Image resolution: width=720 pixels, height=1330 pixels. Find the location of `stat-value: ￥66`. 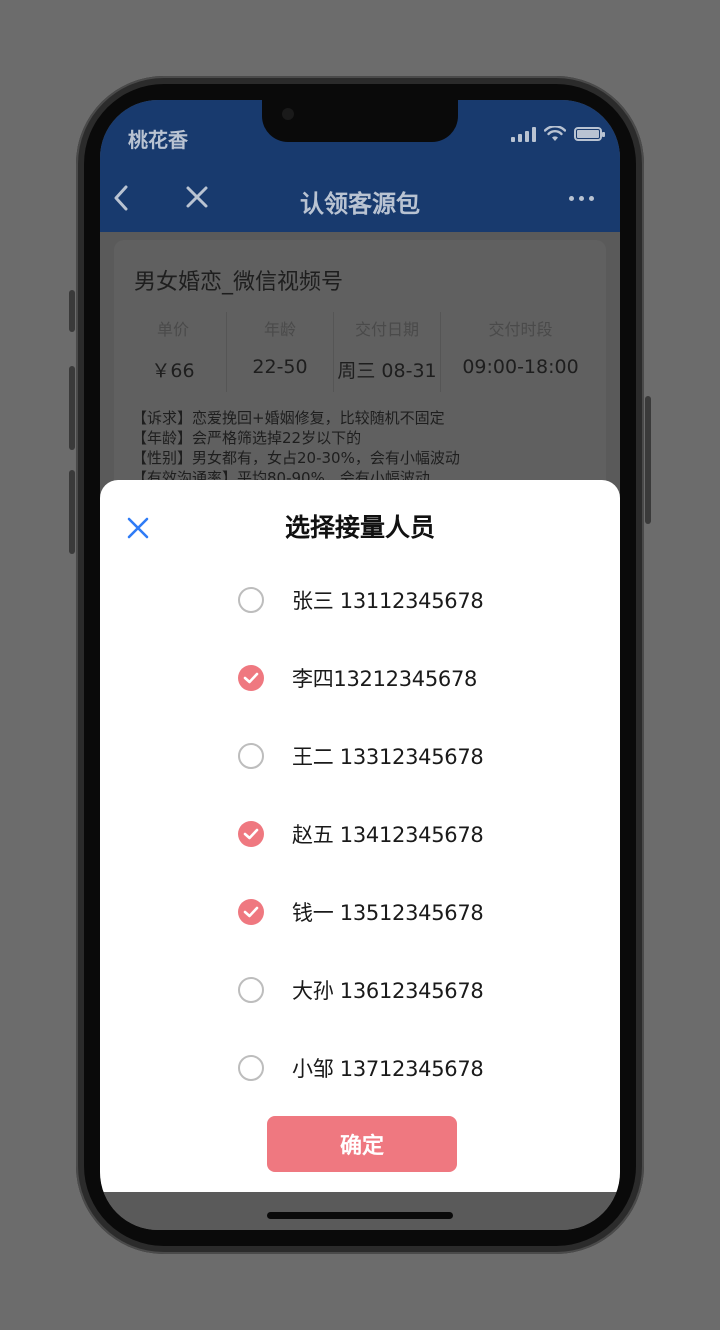

stat-value: ￥66 is located at coordinates (173, 371).